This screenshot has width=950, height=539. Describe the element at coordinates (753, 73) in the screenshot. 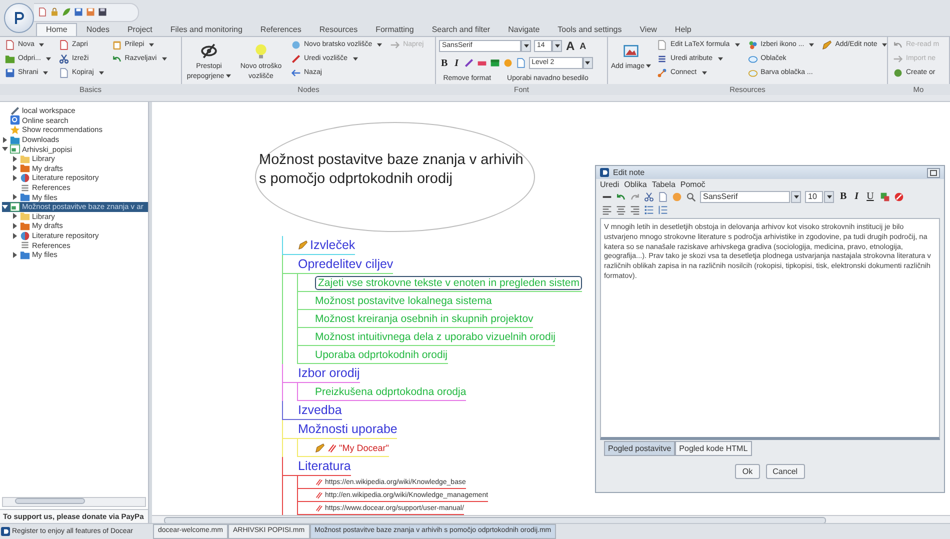

I see `cloud-icon` at that location.